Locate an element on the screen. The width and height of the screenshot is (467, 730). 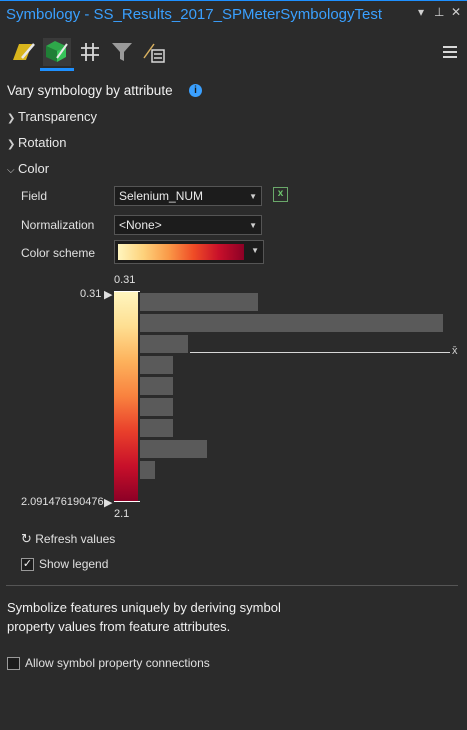
refresh-label: Refresh values is located at coordinates (75, 539).